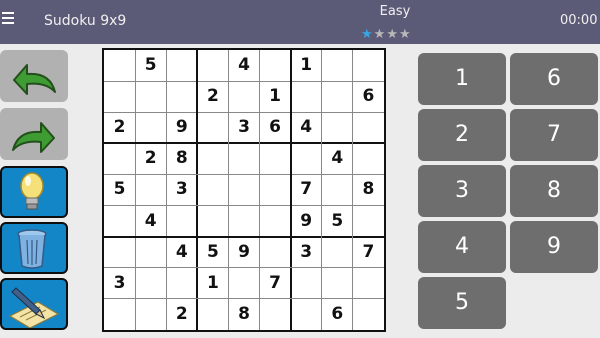 This screenshot has height=338, width=600. What do you see at coordinates (34, 248) in the screenshot?
I see `clear-button` at bounding box center [34, 248].